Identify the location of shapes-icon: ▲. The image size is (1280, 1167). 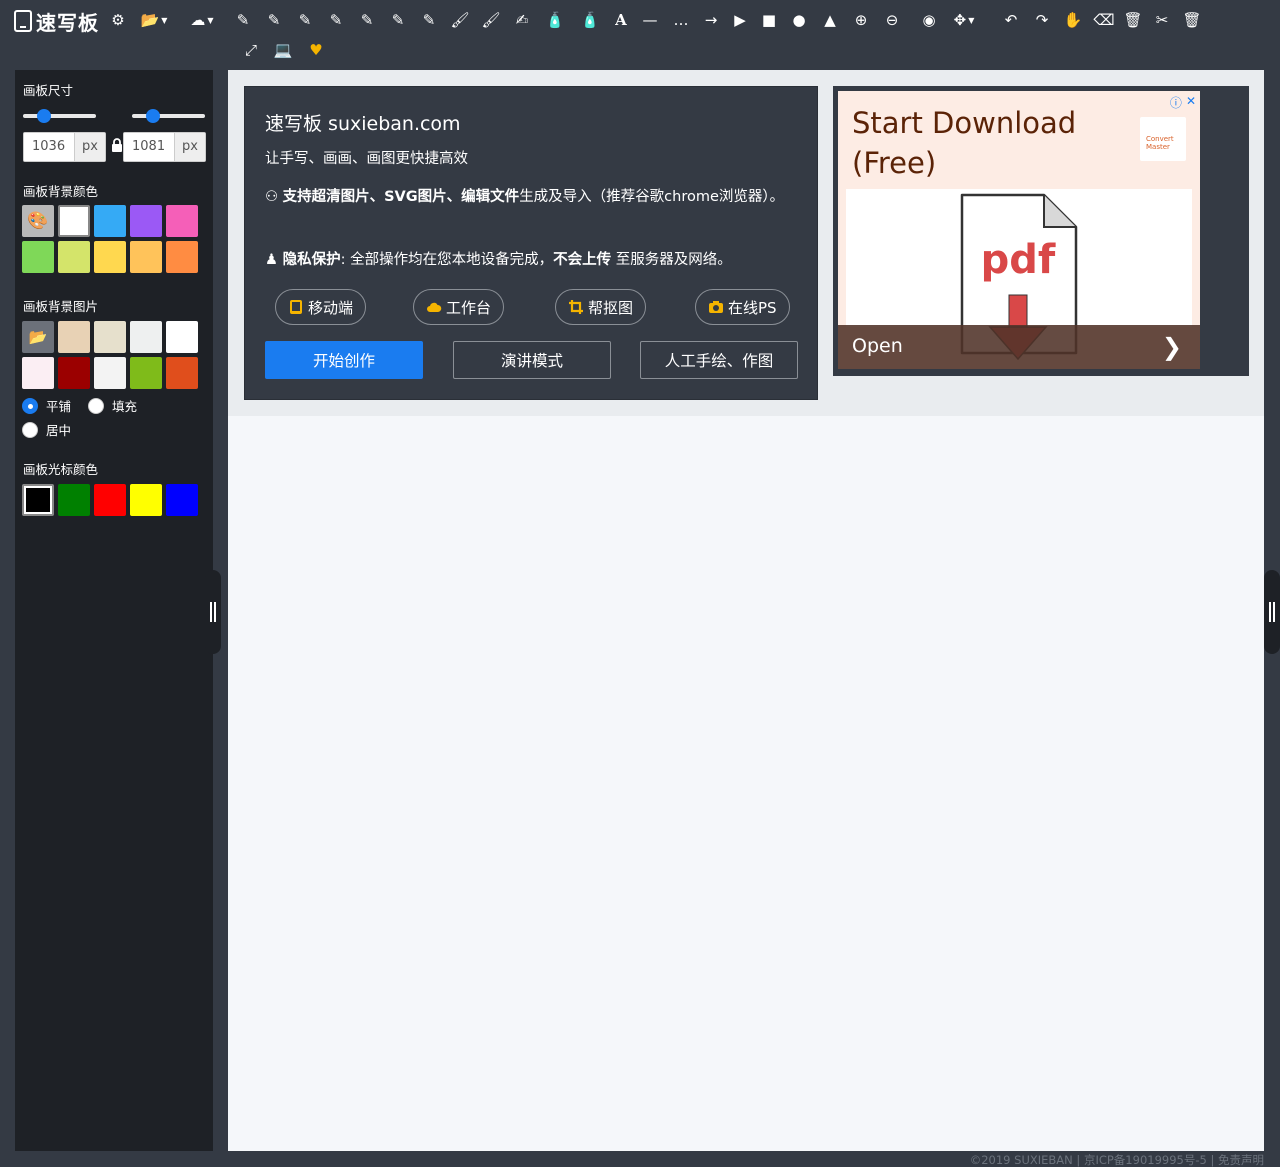
(830, 20).